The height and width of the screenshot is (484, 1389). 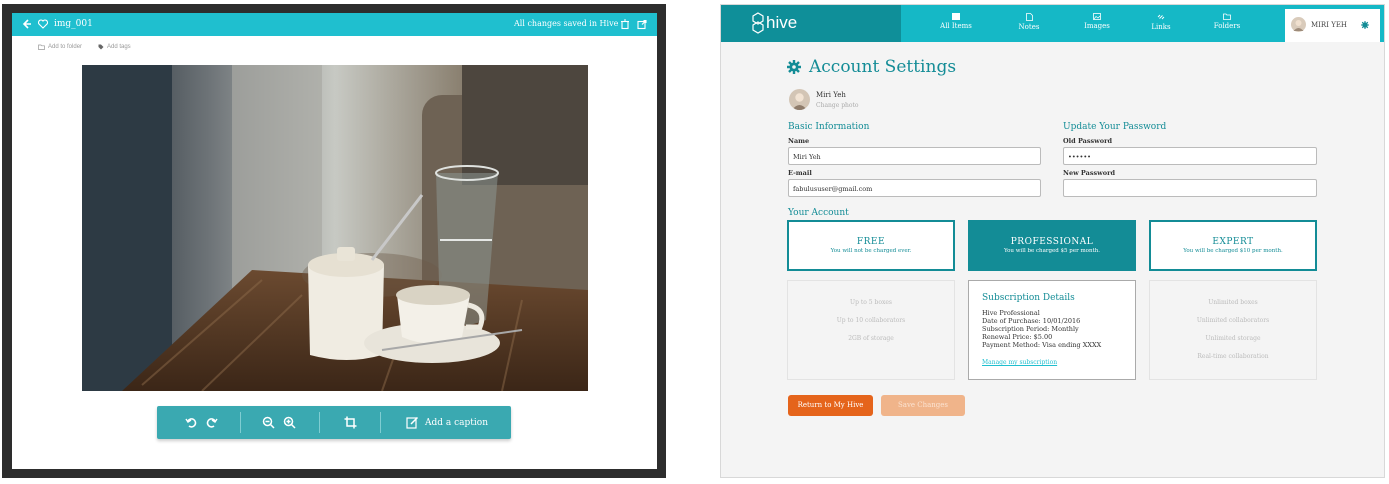 I want to click on note-icon, so click(x=1029, y=17).